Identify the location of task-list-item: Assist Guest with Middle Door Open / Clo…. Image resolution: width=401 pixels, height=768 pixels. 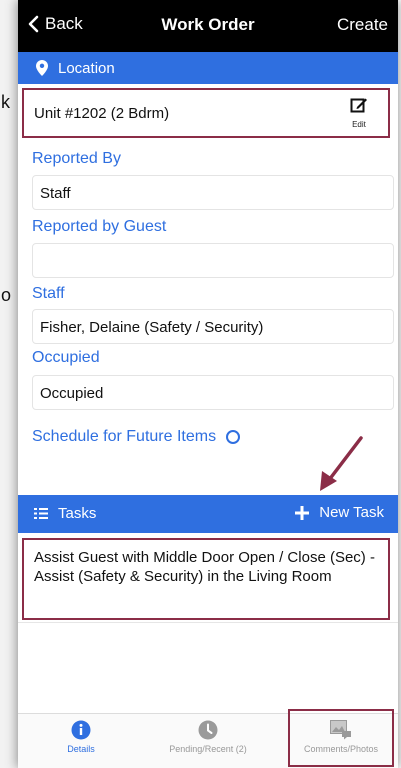
(206, 579).